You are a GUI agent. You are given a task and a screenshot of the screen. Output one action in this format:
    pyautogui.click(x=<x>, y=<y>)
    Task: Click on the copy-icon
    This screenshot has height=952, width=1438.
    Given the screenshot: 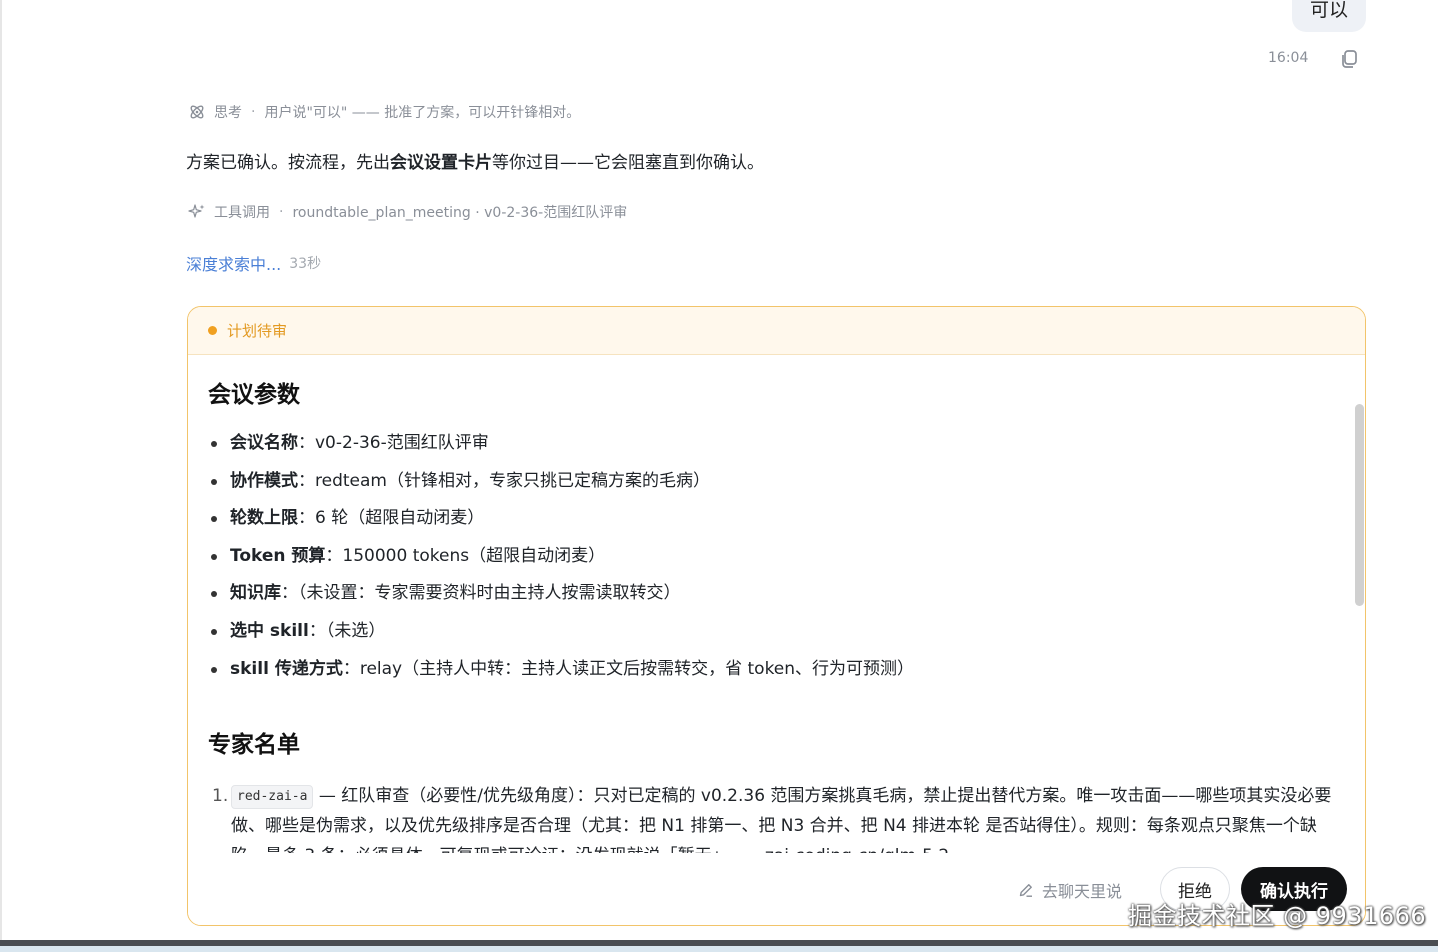 What is the action you would take?
    pyautogui.click(x=1349, y=59)
    